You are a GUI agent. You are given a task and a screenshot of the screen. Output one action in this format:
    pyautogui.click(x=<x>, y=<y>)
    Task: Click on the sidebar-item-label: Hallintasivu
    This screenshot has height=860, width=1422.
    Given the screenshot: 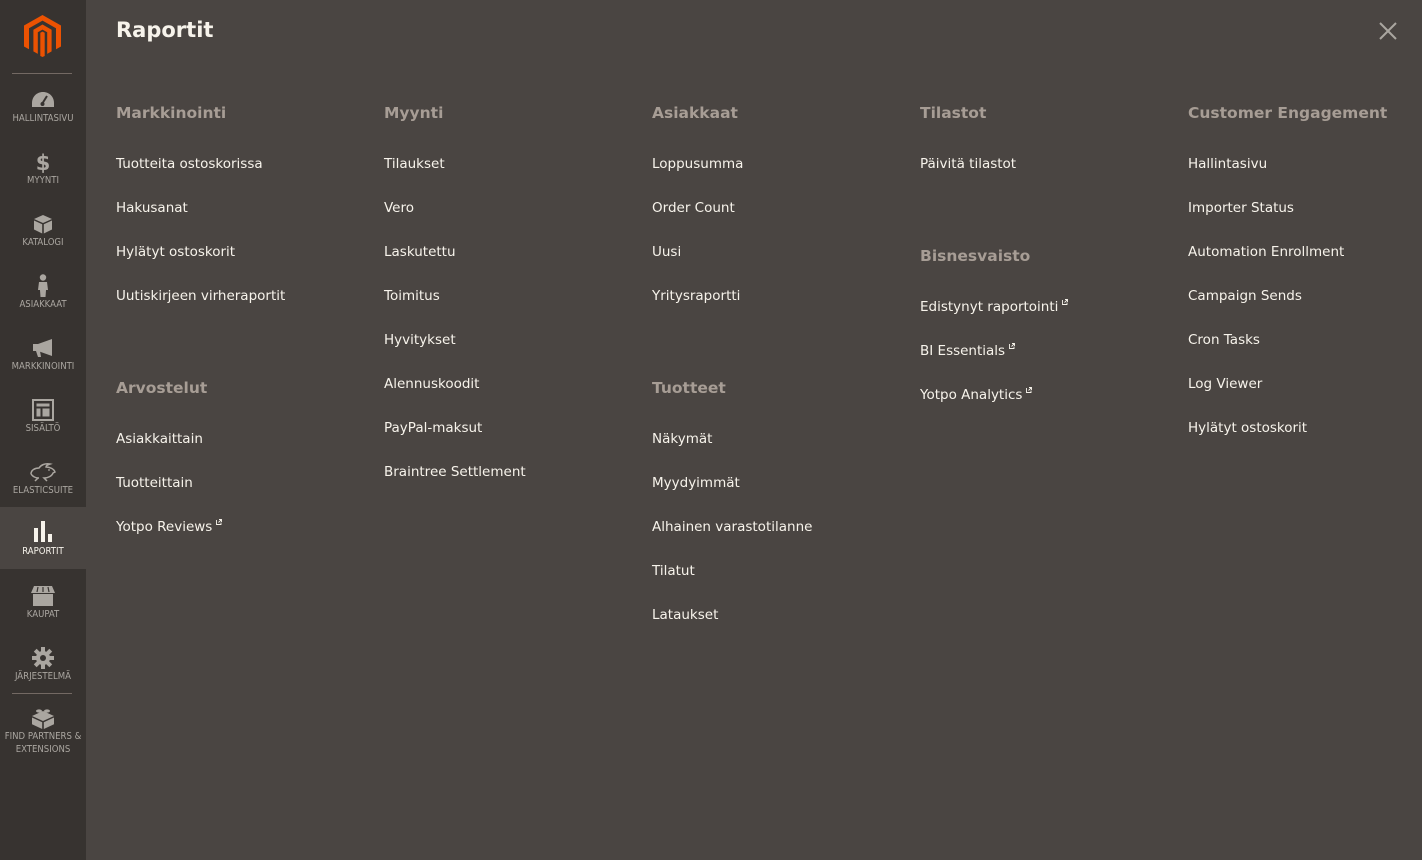 What is the action you would take?
    pyautogui.click(x=43, y=118)
    